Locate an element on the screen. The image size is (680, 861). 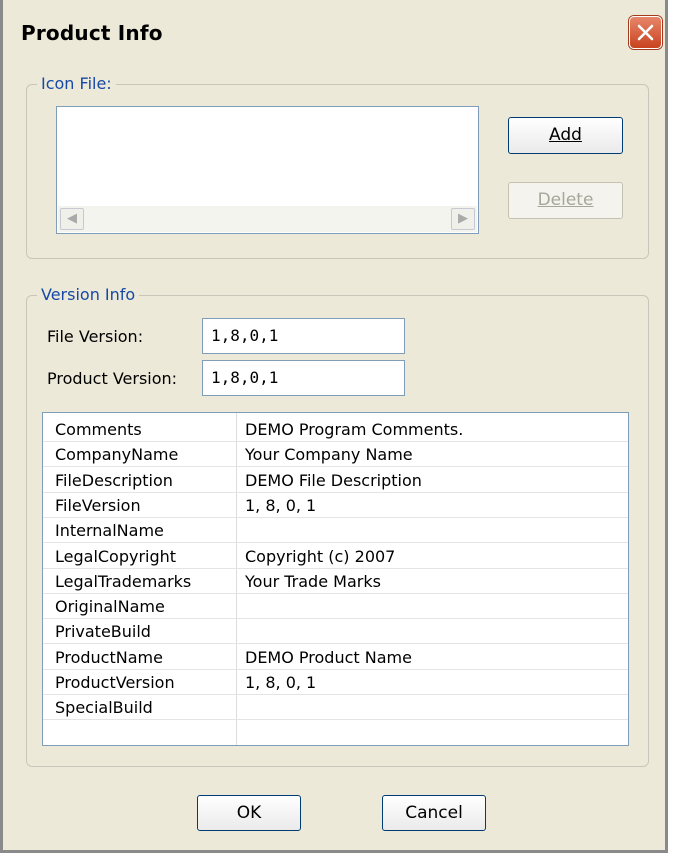
version-info-legend: Version Info is located at coordinates (88, 294).